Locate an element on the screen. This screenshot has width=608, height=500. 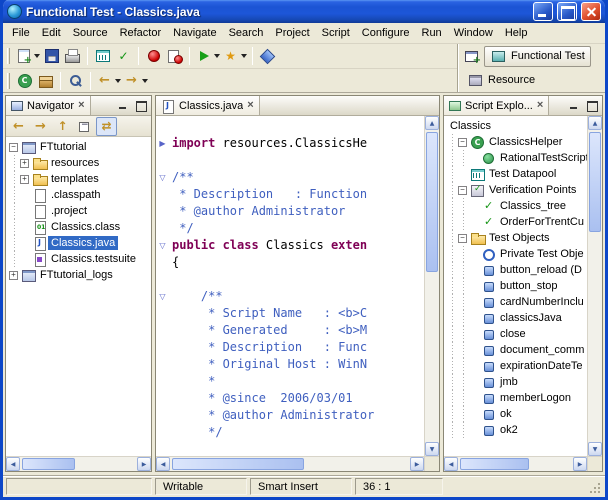
collapse-all-button is located at coordinates (84, 126).